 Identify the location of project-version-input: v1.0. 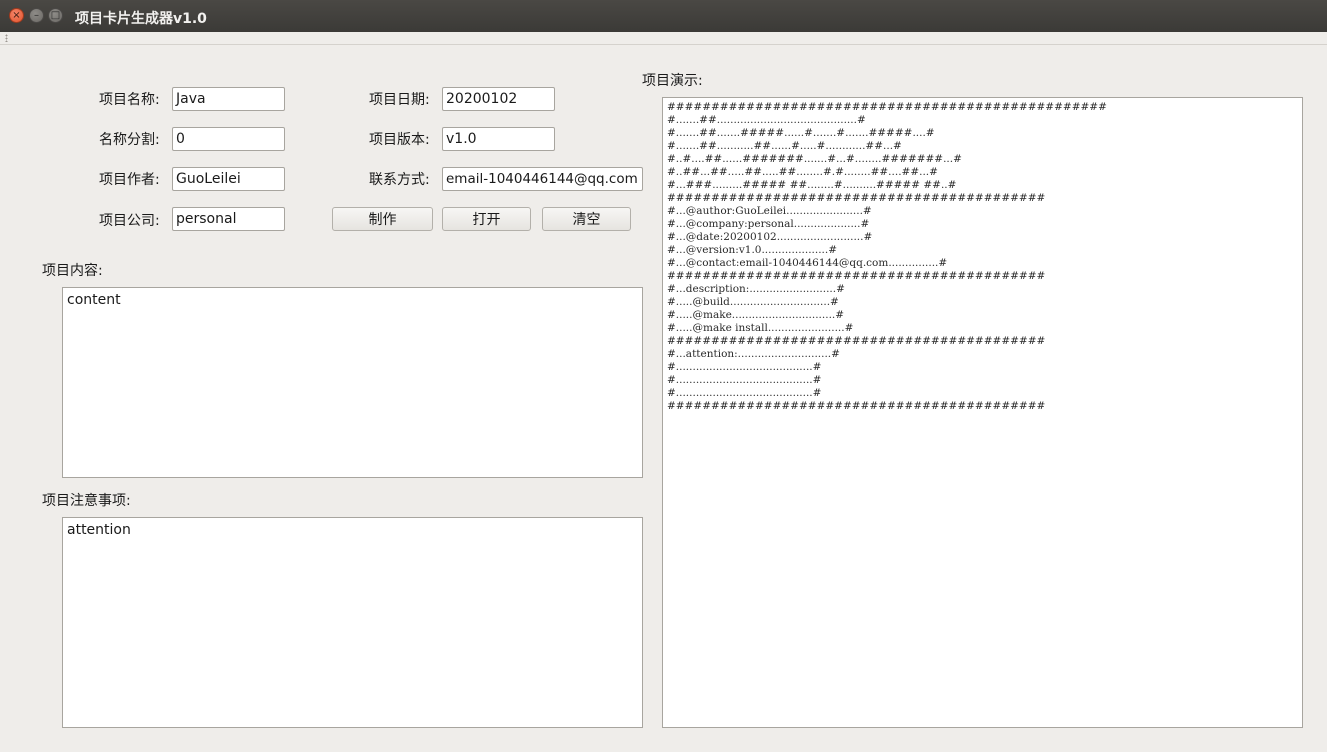
(498, 139).